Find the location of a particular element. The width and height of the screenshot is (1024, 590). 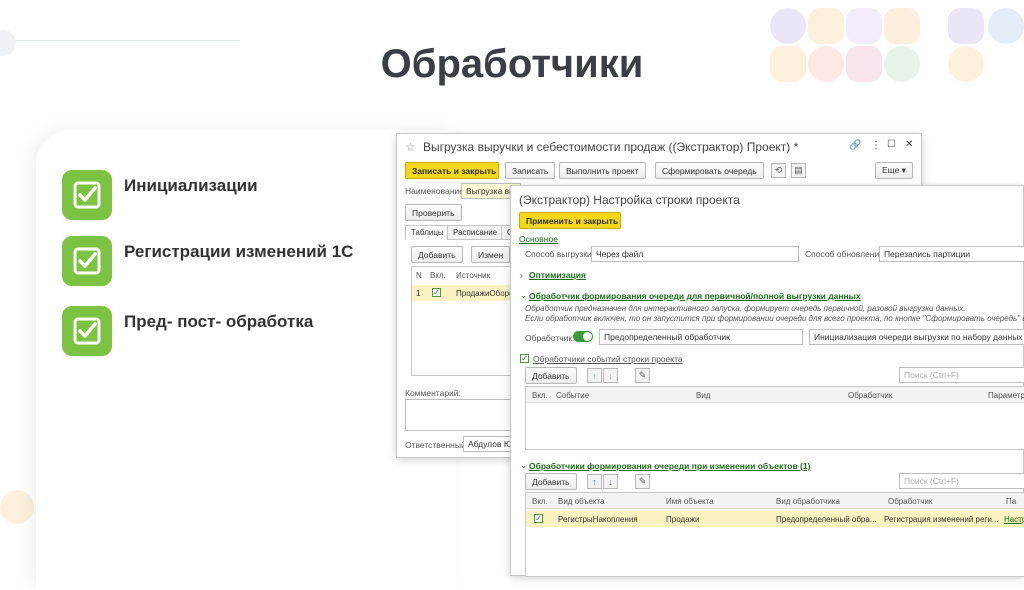

column-header: Па is located at coordinates (1011, 501).